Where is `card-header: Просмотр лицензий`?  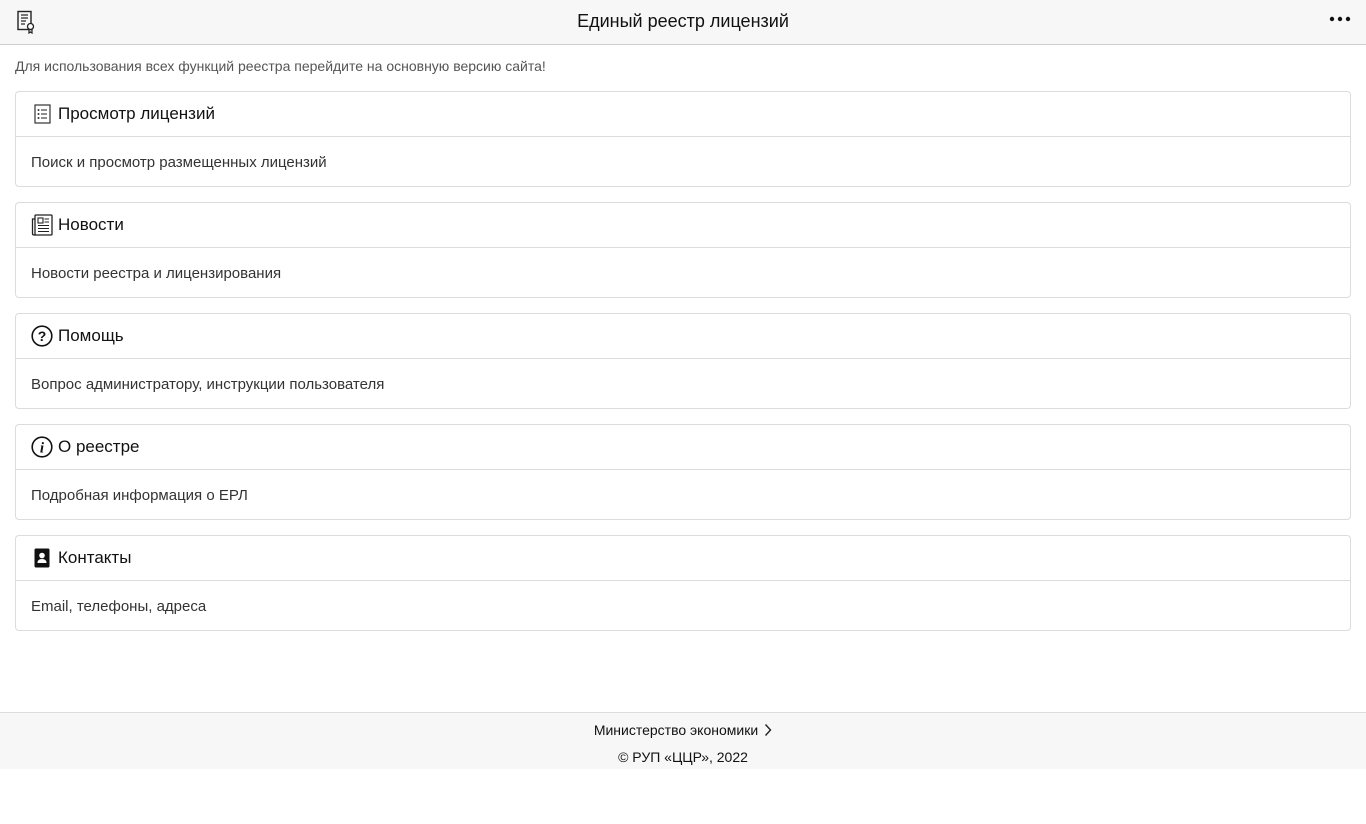
card-header: Просмотр лицензий is located at coordinates (683, 114).